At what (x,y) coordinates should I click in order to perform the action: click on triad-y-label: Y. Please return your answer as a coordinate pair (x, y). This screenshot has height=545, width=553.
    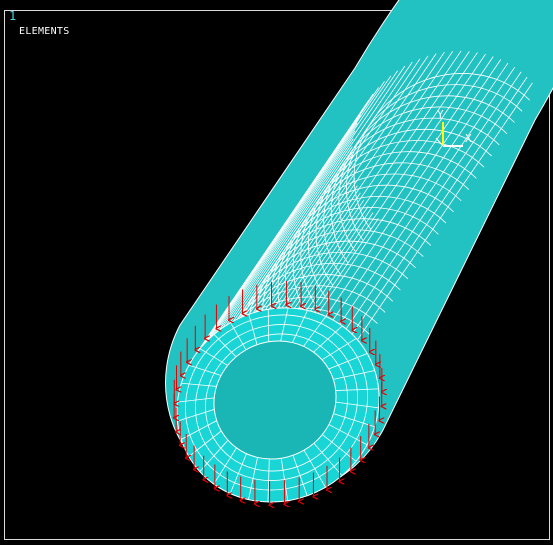
    Looking at the image, I should click on (440, 114).